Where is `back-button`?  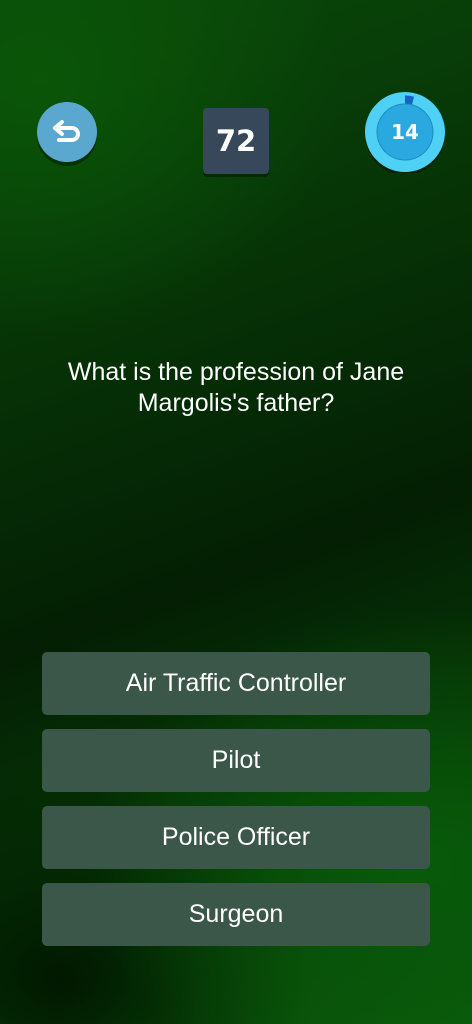
back-button is located at coordinates (67, 132).